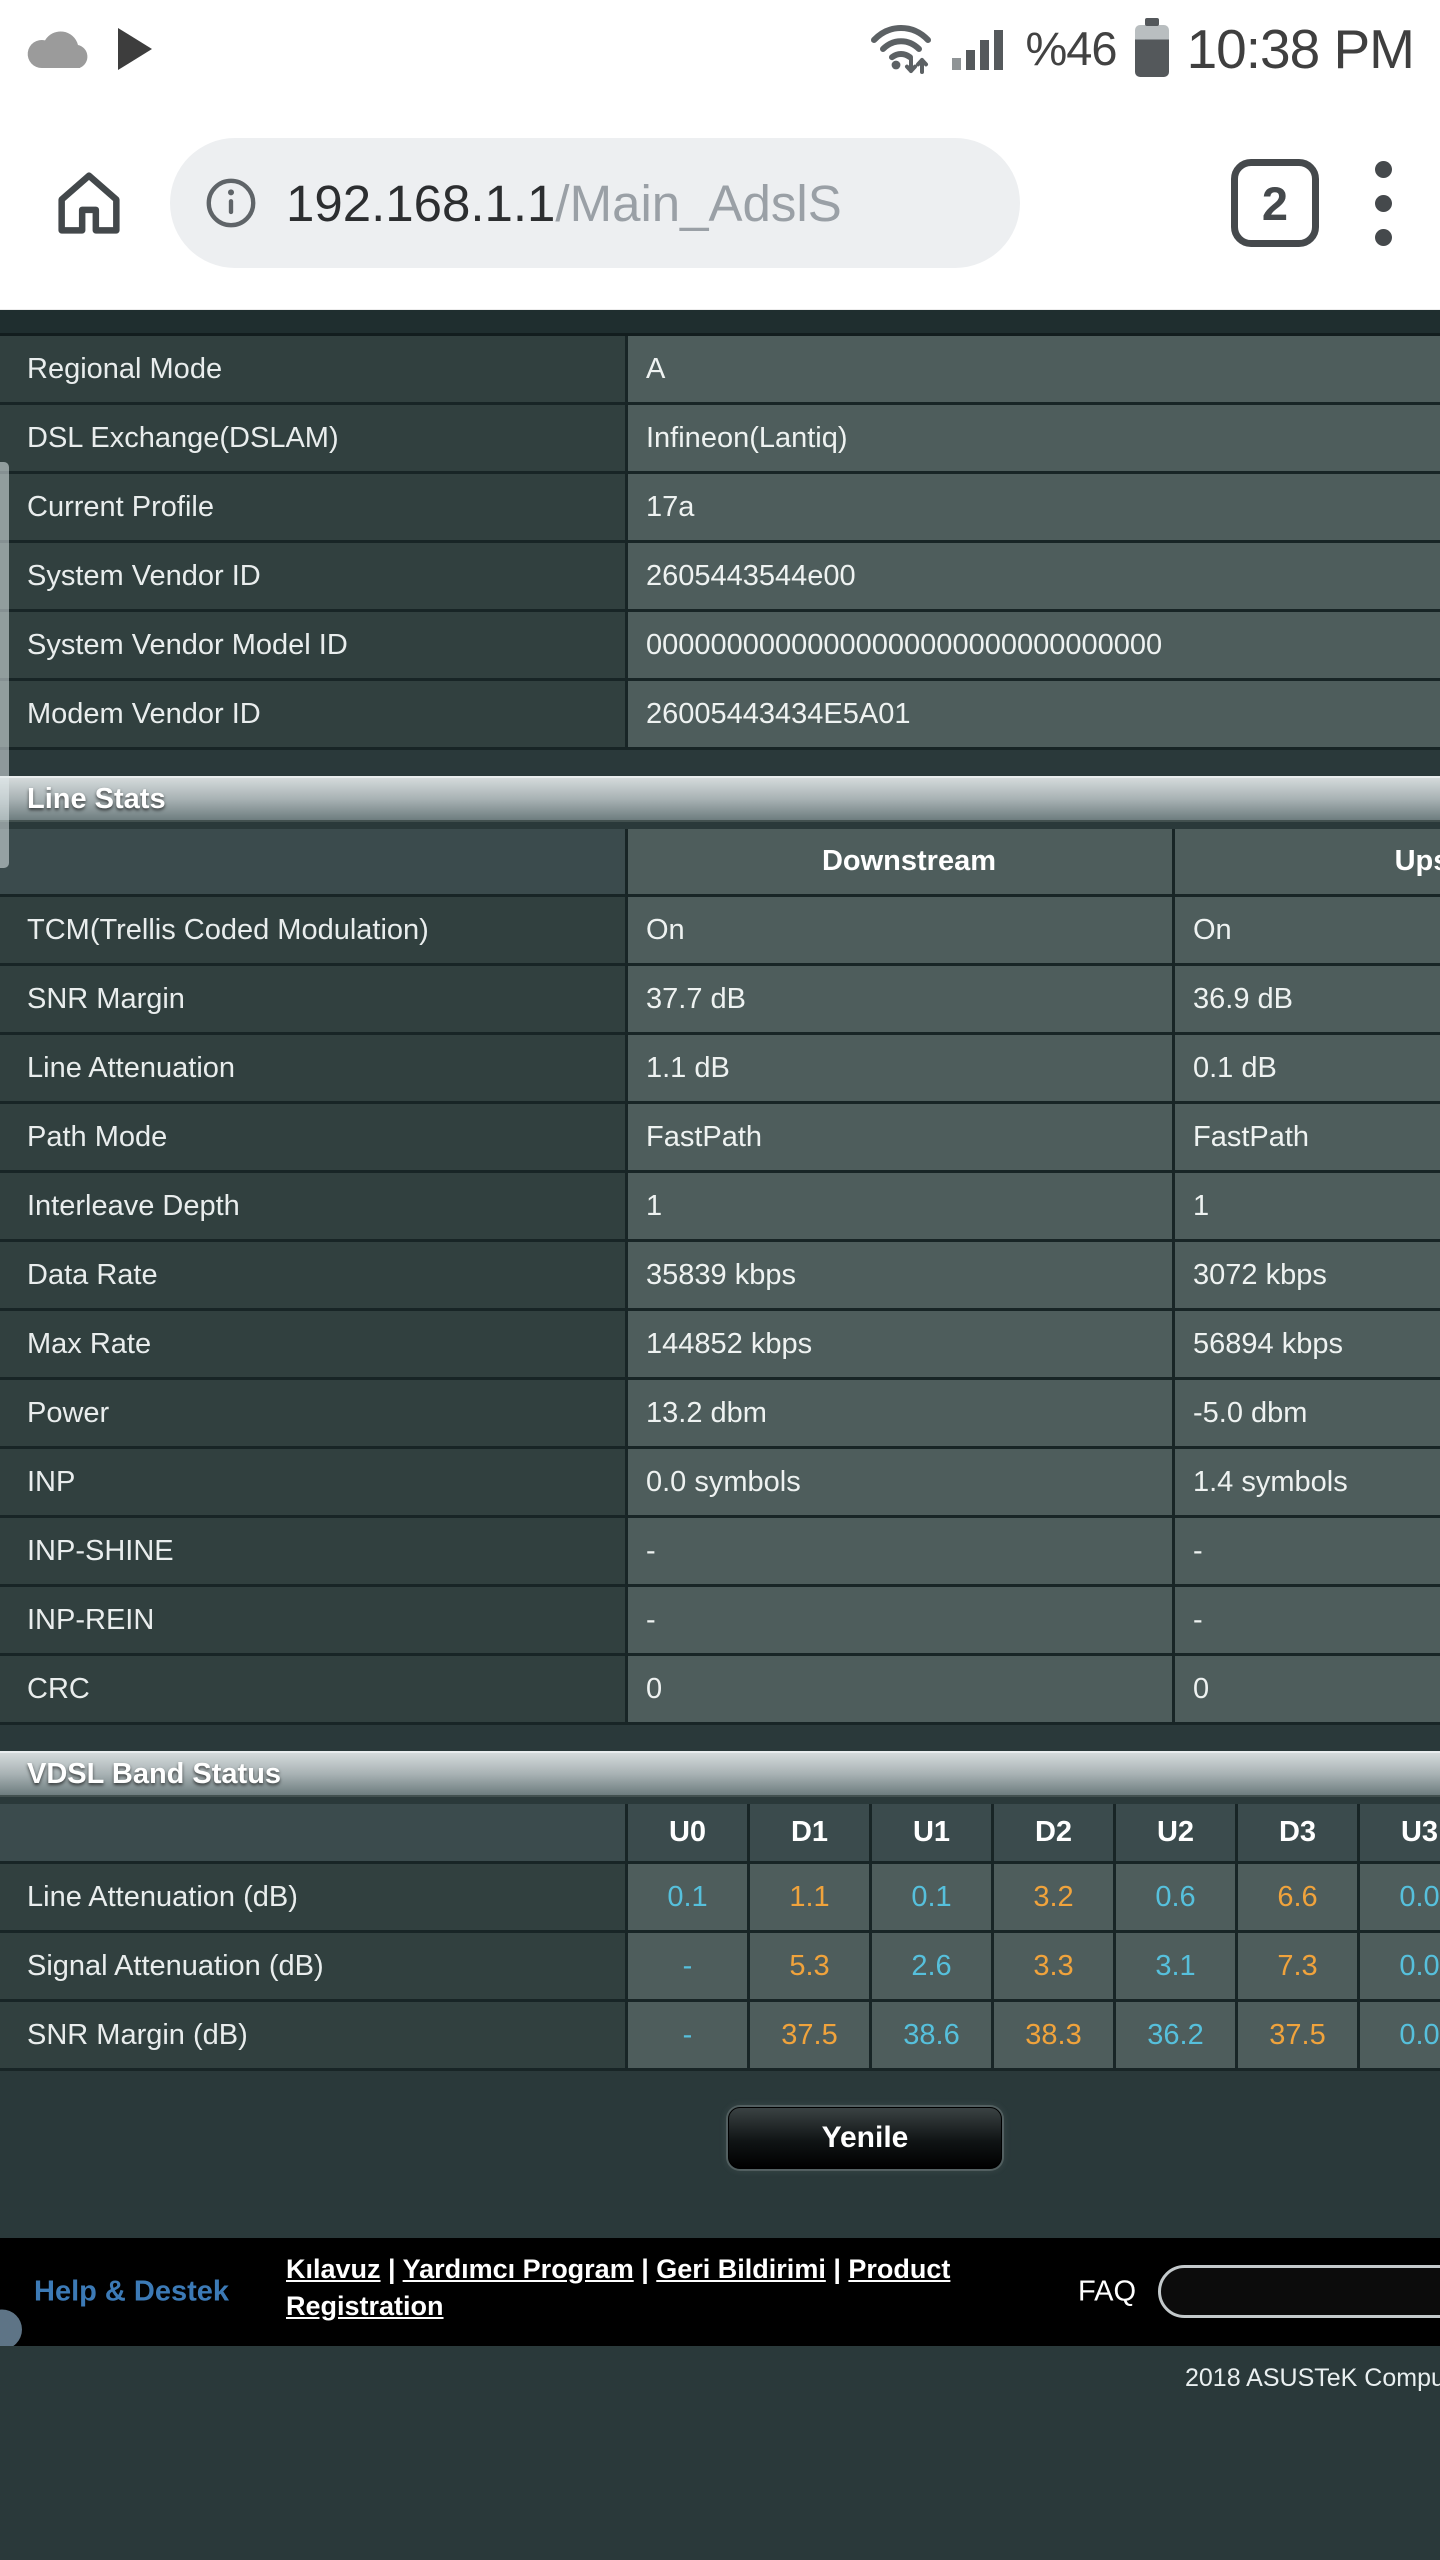  Describe the element at coordinates (720, 1774) in the screenshot. I see `vdsl-band-section-header: VDSL Band Status` at that location.